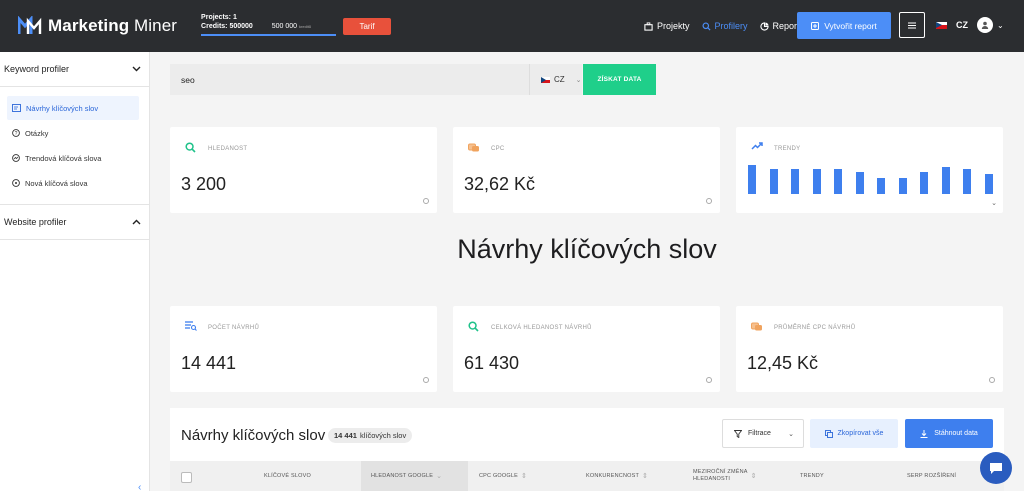  I want to click on create-report-label: Vytvořit report, so click(850, 25).